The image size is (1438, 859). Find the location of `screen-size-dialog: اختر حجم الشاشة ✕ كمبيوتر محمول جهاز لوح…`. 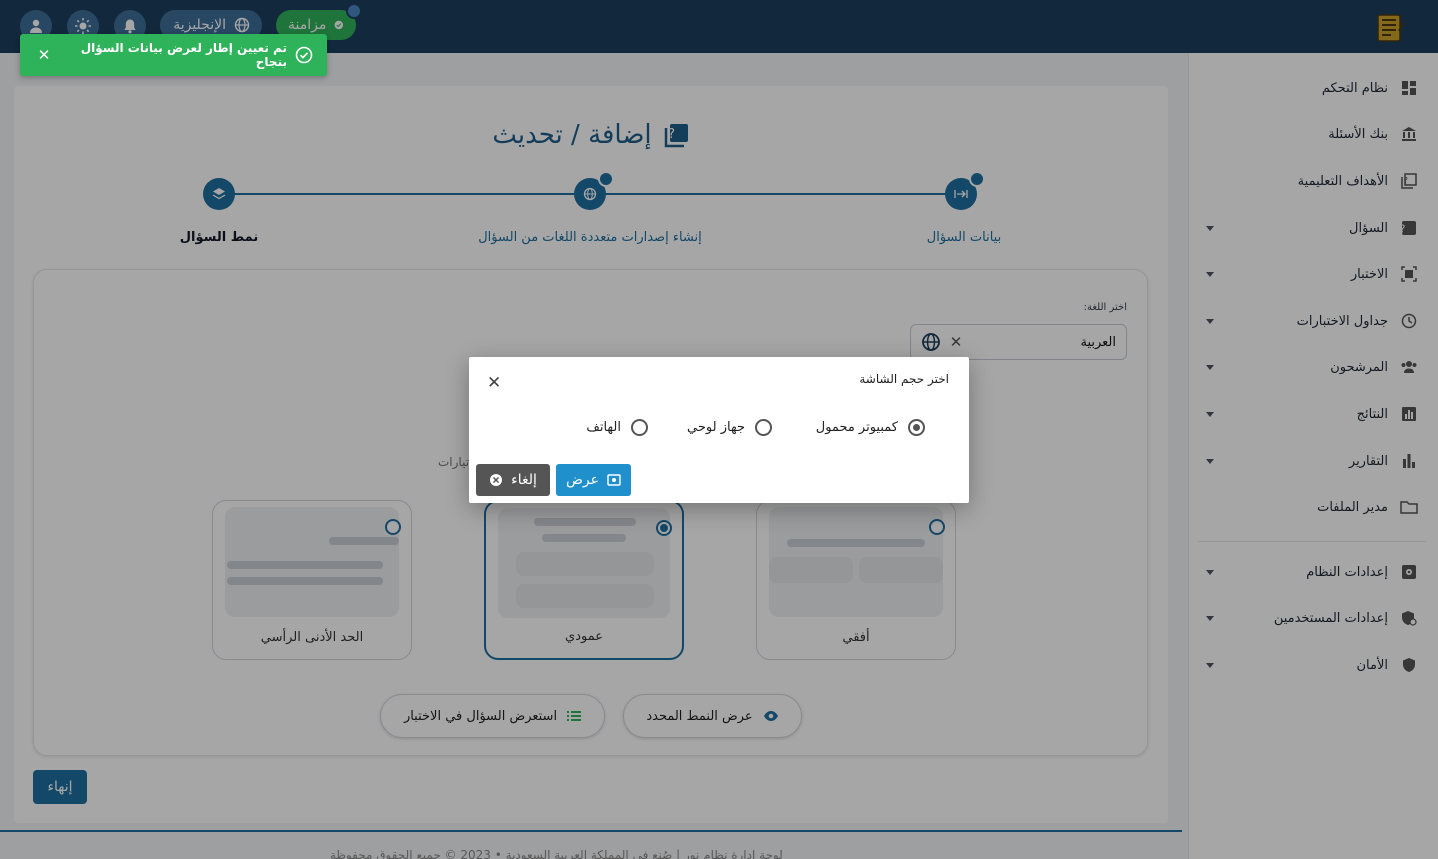

screen-size-dialog: اختر حجم الشاشة ✕ كمبيوتر محمول جهاز لوح… is located at coordinates (719, 430).